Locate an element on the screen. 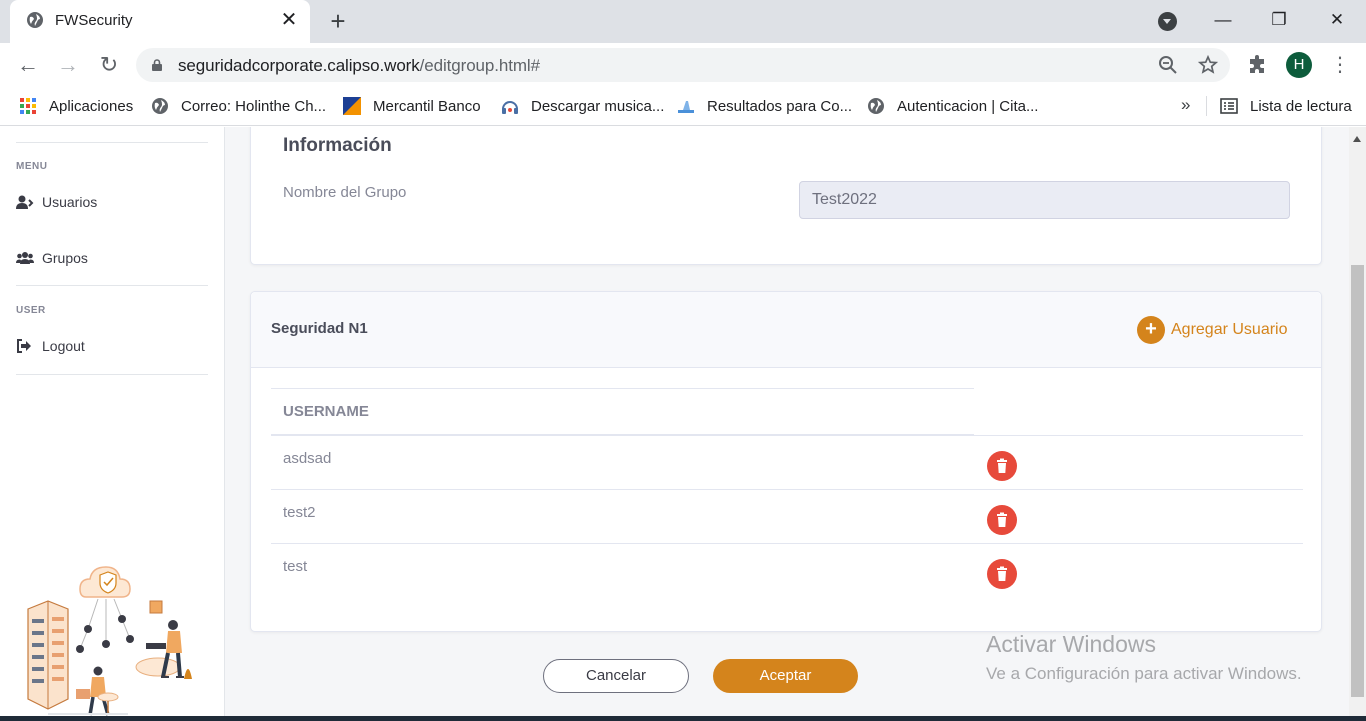  user-icon is located at coordinates (25, 202).